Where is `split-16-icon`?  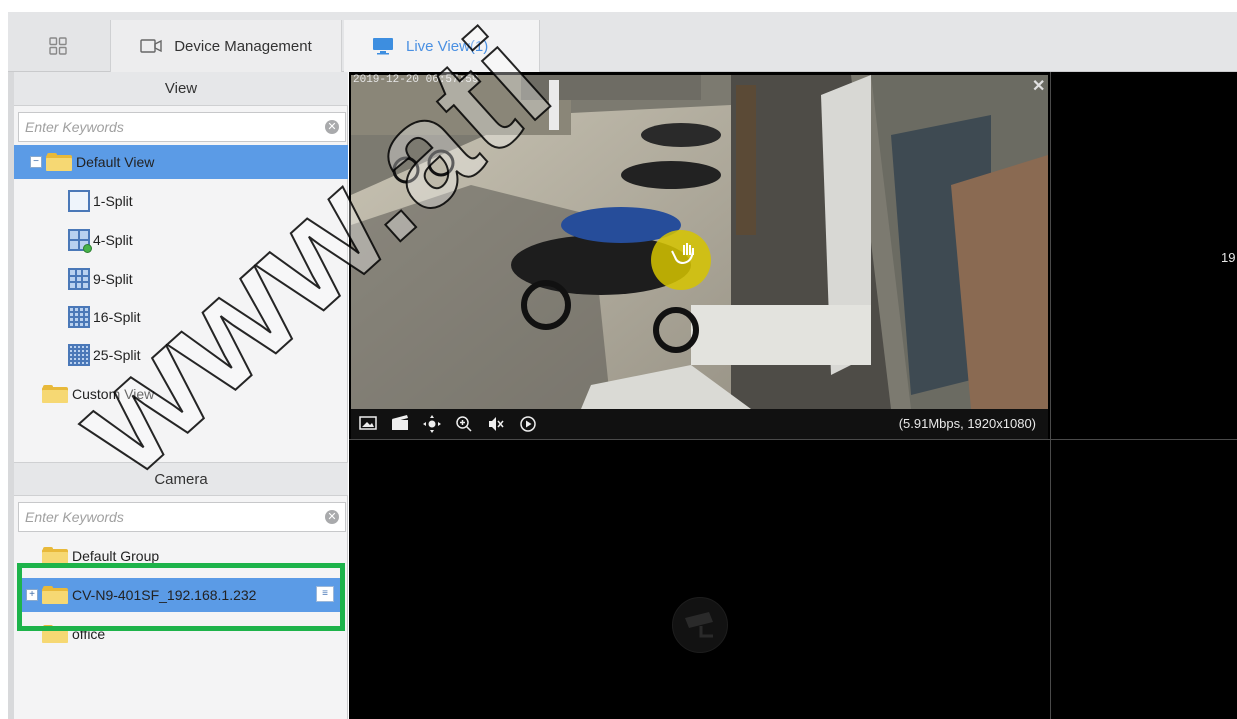 split-16-icon is located at coordinates (79, 317).